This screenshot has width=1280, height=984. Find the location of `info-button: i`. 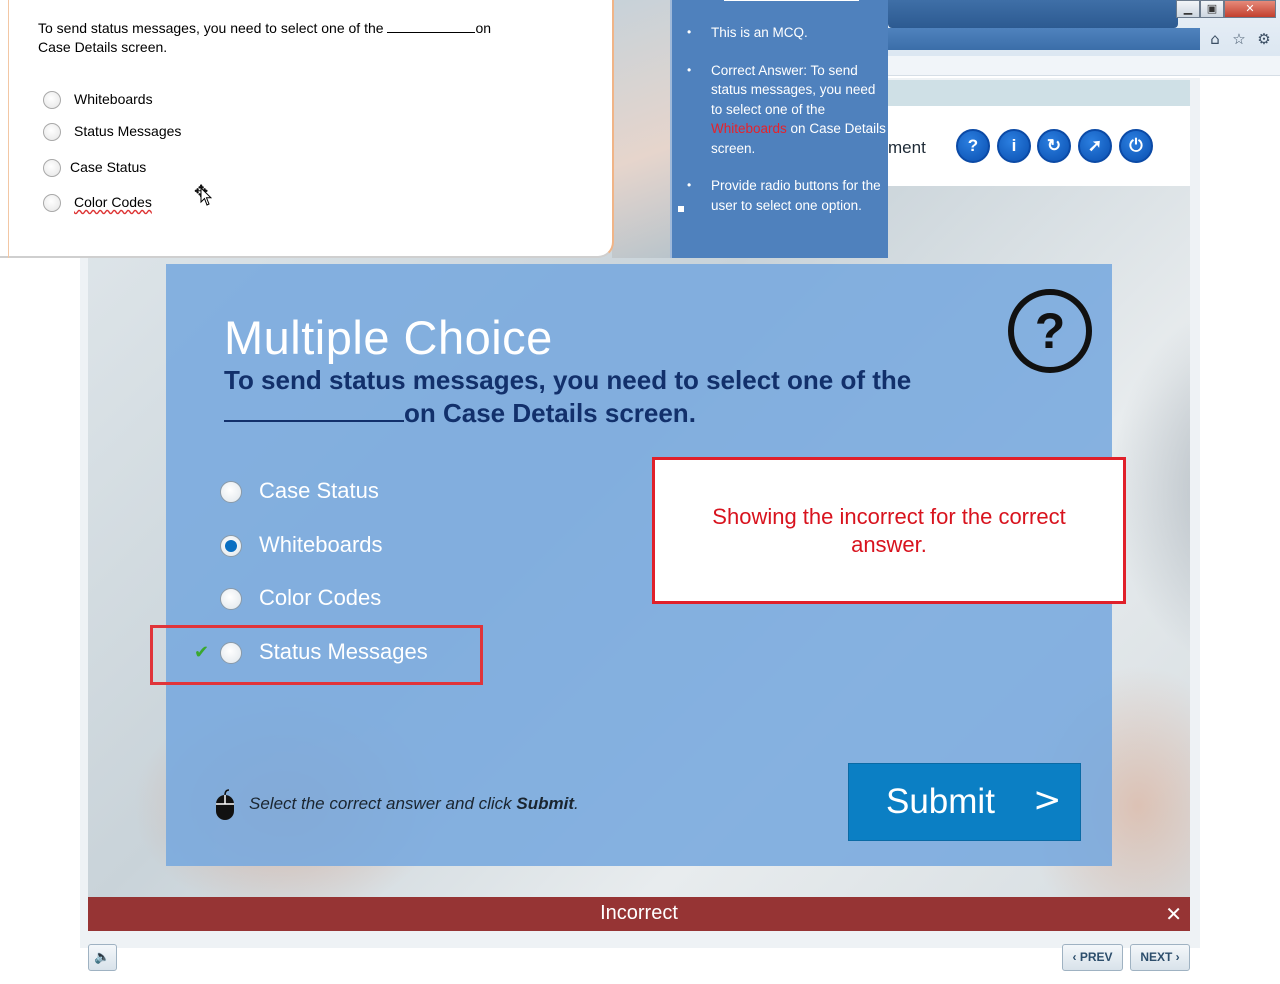

info-button: i is located at coordinates (1014, 146).